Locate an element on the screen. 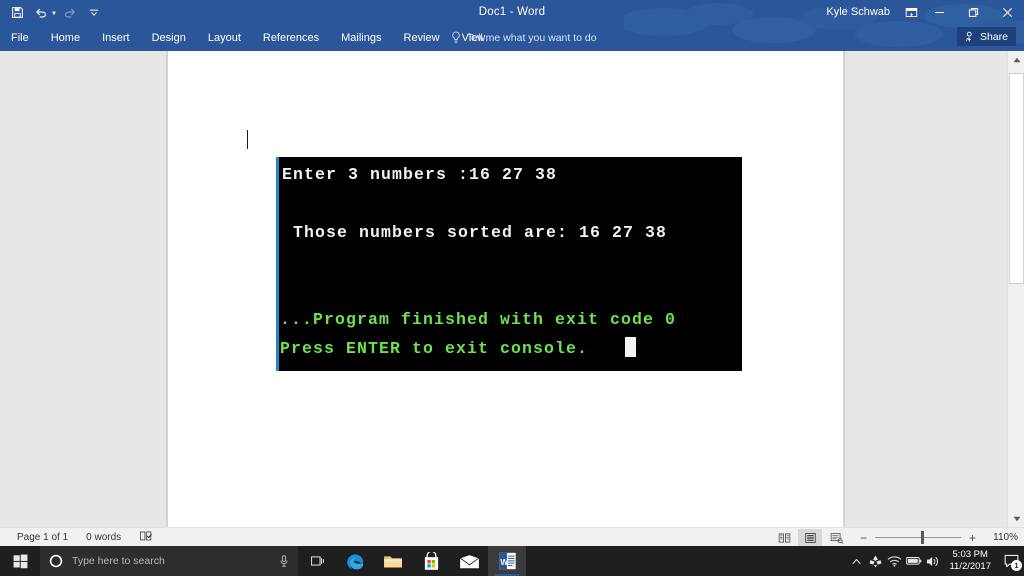 This screenshot has width=1024, height=576. status-bar-right: − + 110% is located at coordinates (895, 537).